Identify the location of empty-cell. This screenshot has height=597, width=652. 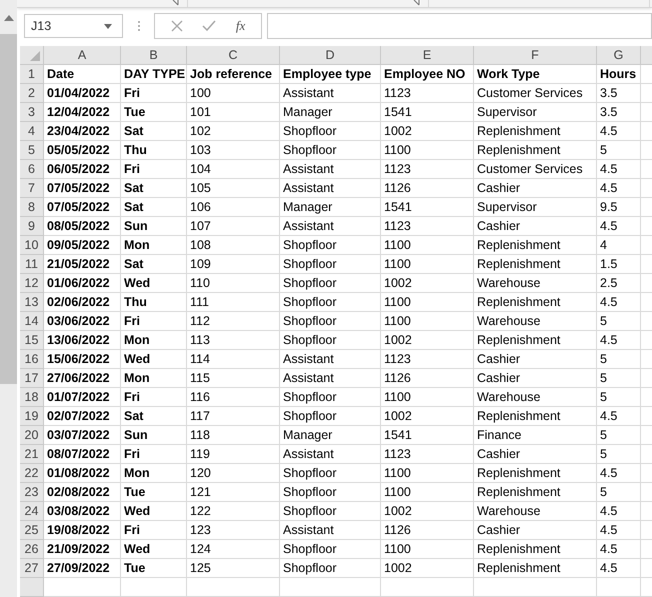
(154, 587).